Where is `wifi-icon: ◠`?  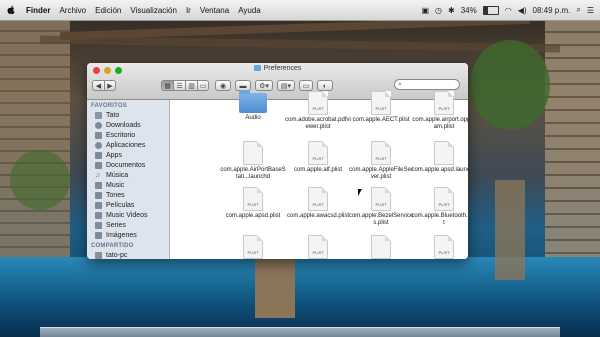
wifi-icon: ◠ is located at coordinates (508, 10).